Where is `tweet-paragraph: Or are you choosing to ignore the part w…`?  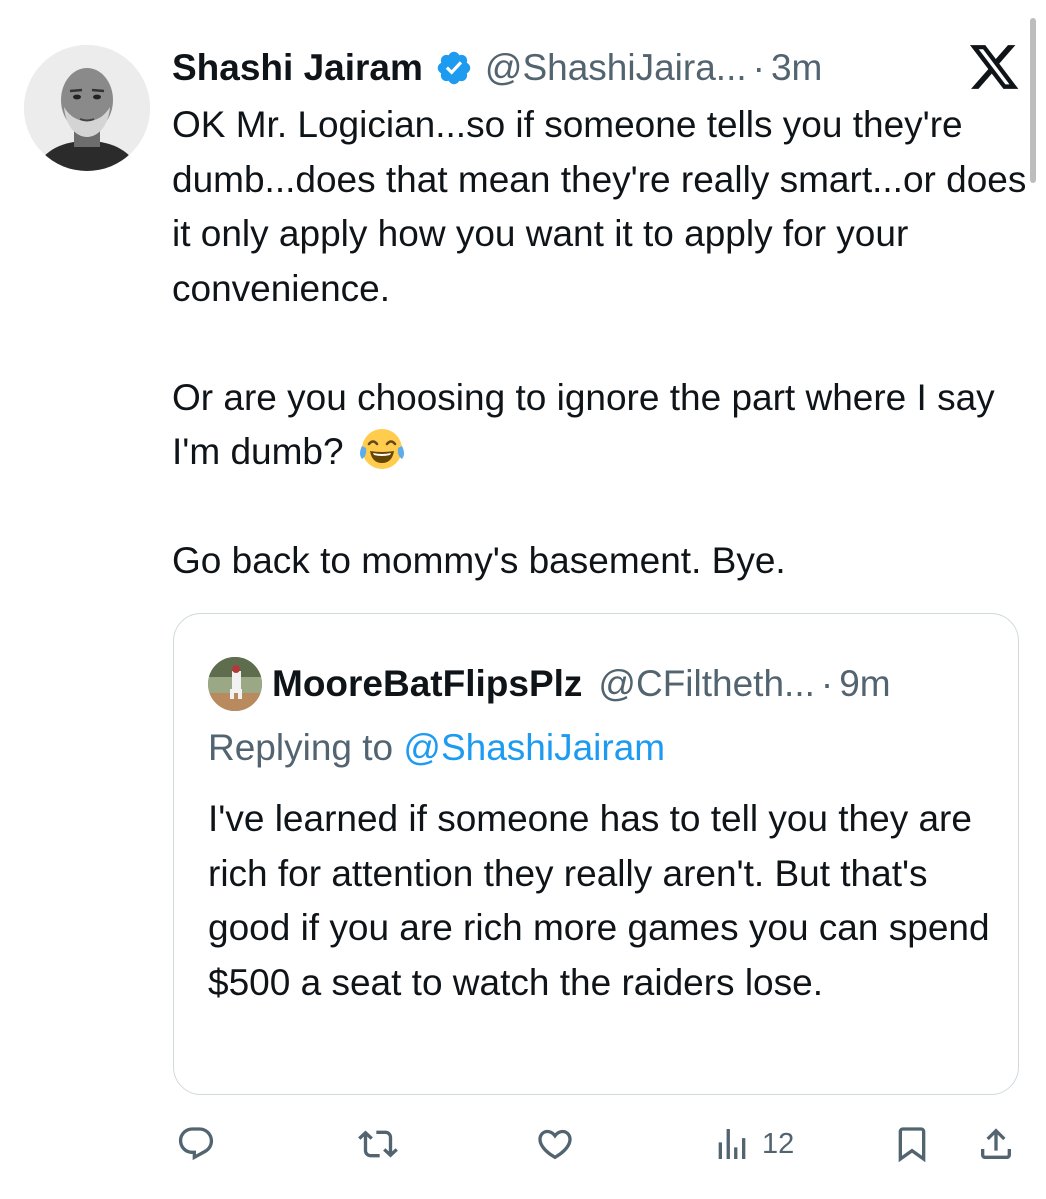
tweet-paragraph: Or are you choosing to ignore the part w… is located at coordinates (602, 425).